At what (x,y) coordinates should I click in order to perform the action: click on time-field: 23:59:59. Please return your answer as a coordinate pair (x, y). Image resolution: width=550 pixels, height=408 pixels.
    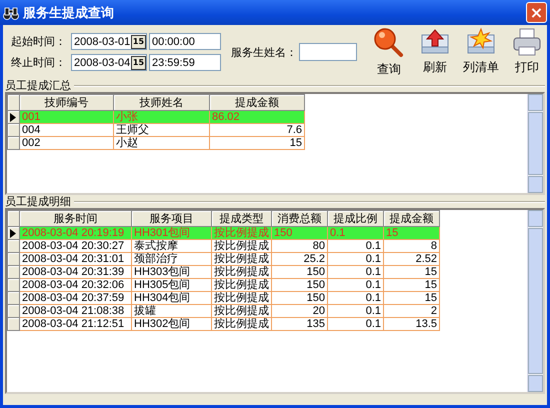
    Looking at the image, I should click on (185, 62).